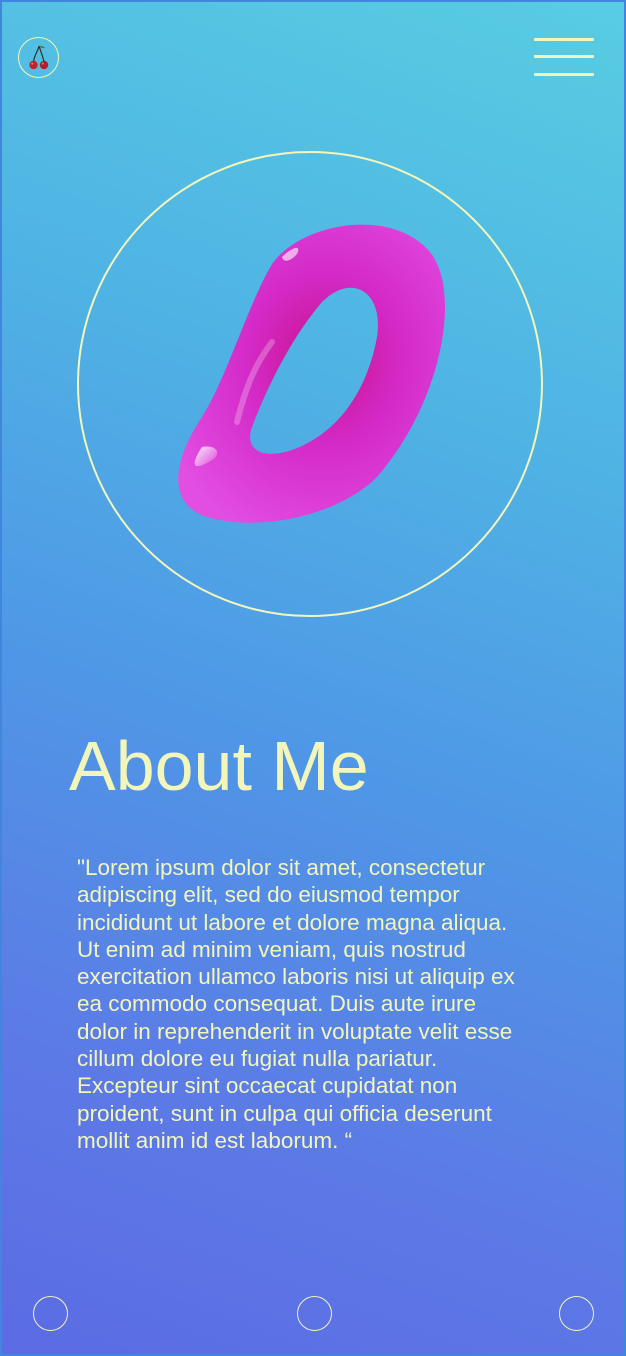  What do you see at coordinates (564, 39) in the screenshot?
I see `menu-bar-top` at bounding box center [564, 39].